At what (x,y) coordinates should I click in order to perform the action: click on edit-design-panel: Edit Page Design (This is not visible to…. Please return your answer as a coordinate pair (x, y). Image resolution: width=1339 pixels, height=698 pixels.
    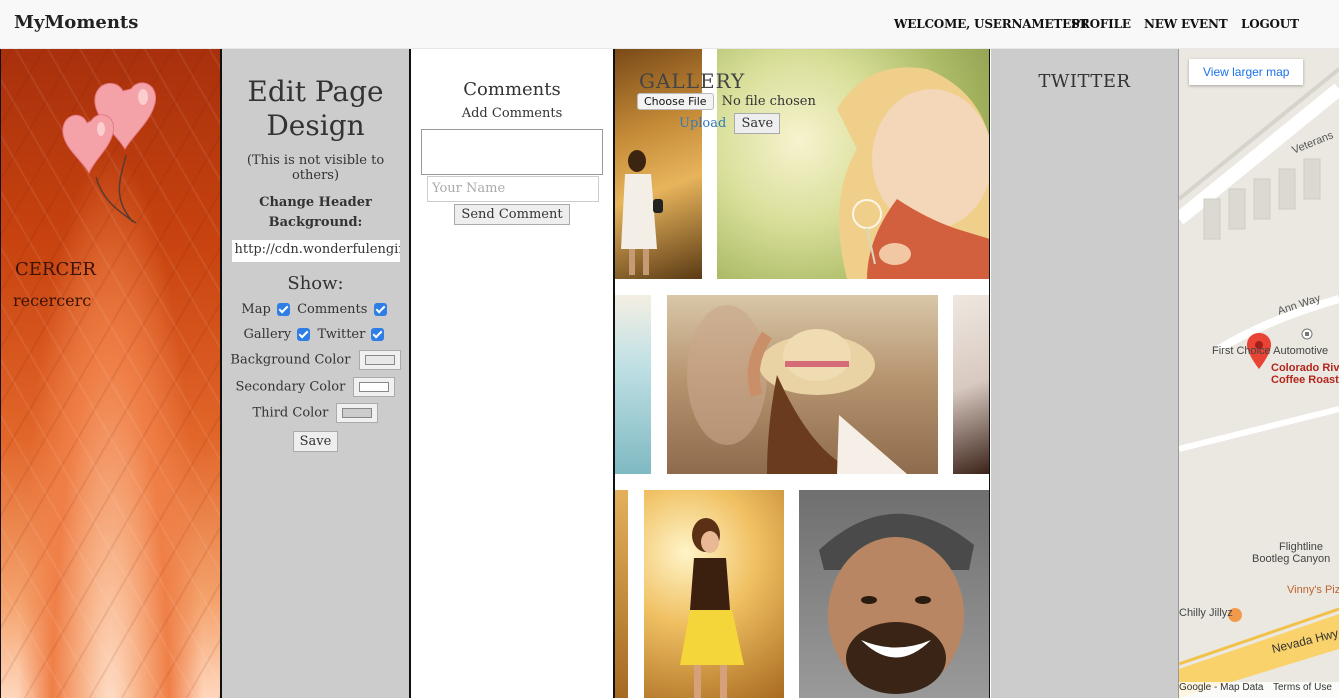
    Looking at the image, I should click on (316, 373).